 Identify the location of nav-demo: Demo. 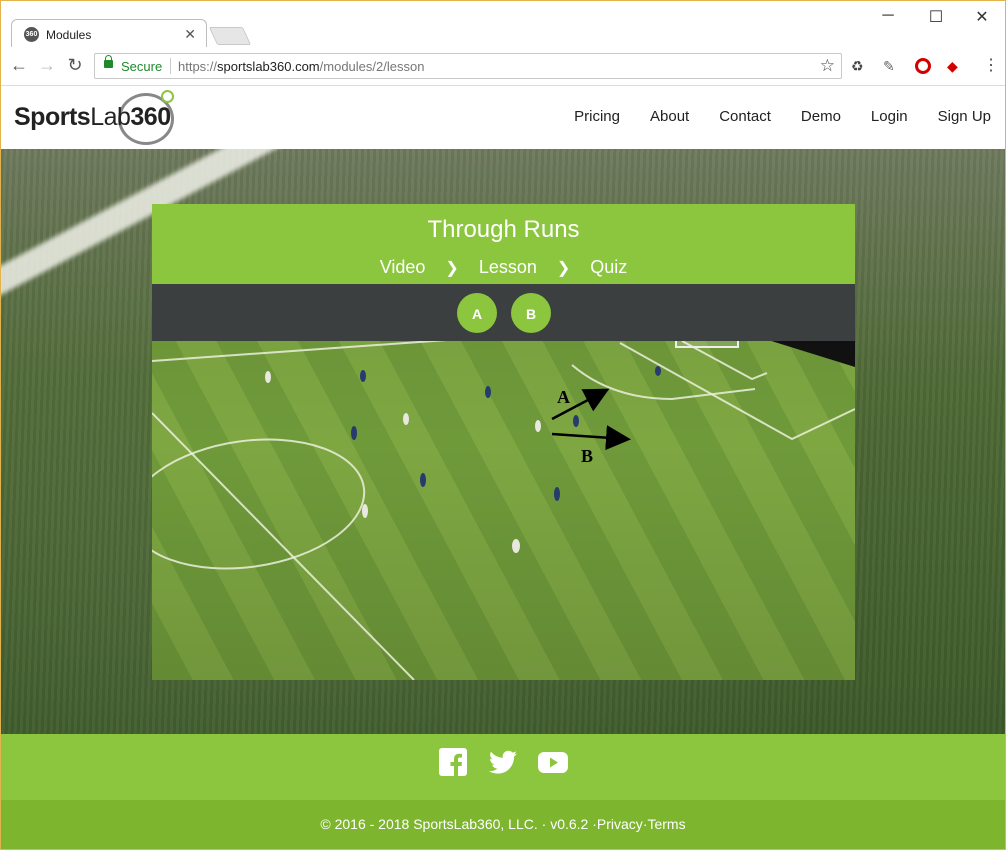
(821, 116).